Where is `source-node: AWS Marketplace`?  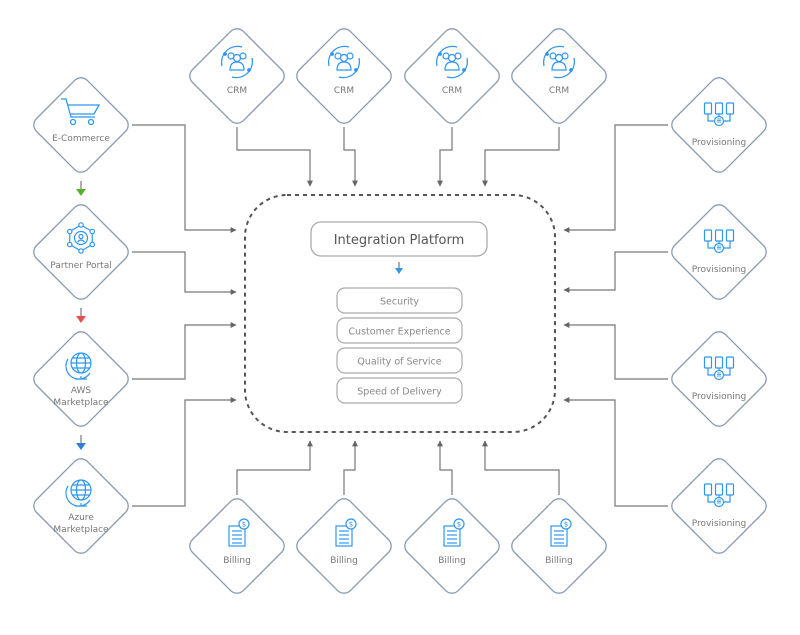 source-node: AWS Marketplace is located at coordinates (81, 379).